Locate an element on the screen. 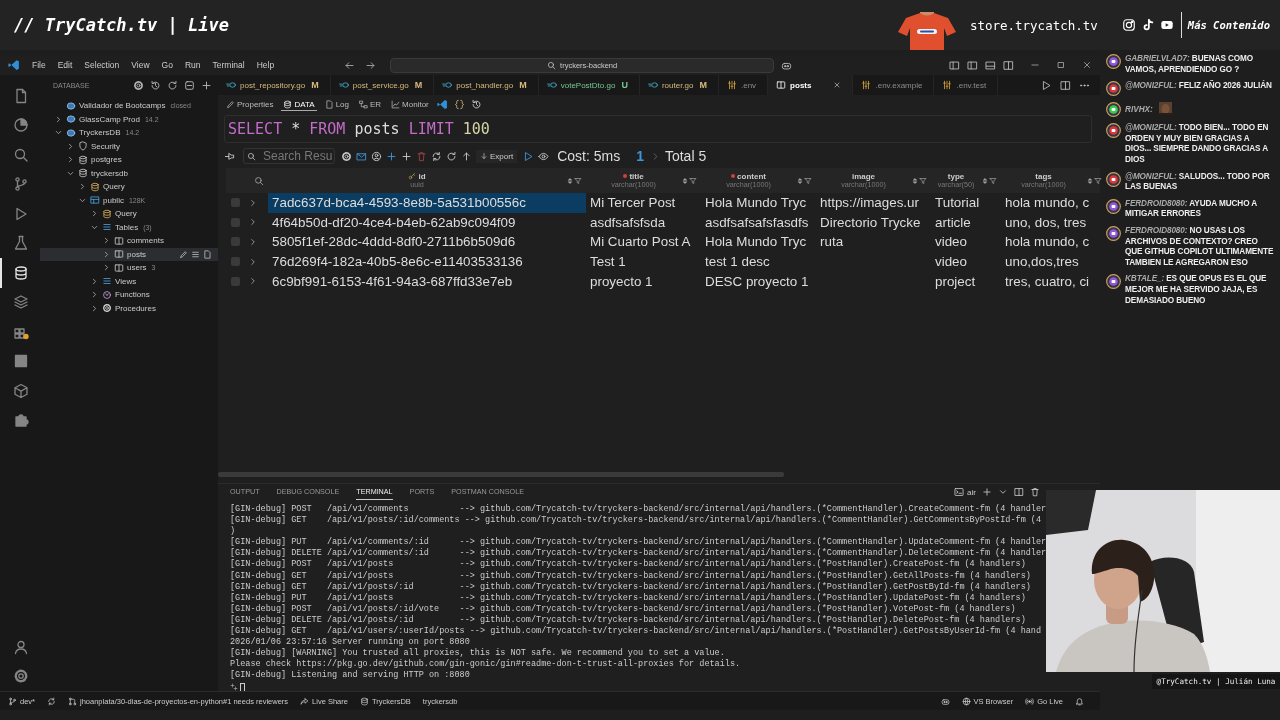  tree-item: tryckersdb is located at coordinates (129, 173).